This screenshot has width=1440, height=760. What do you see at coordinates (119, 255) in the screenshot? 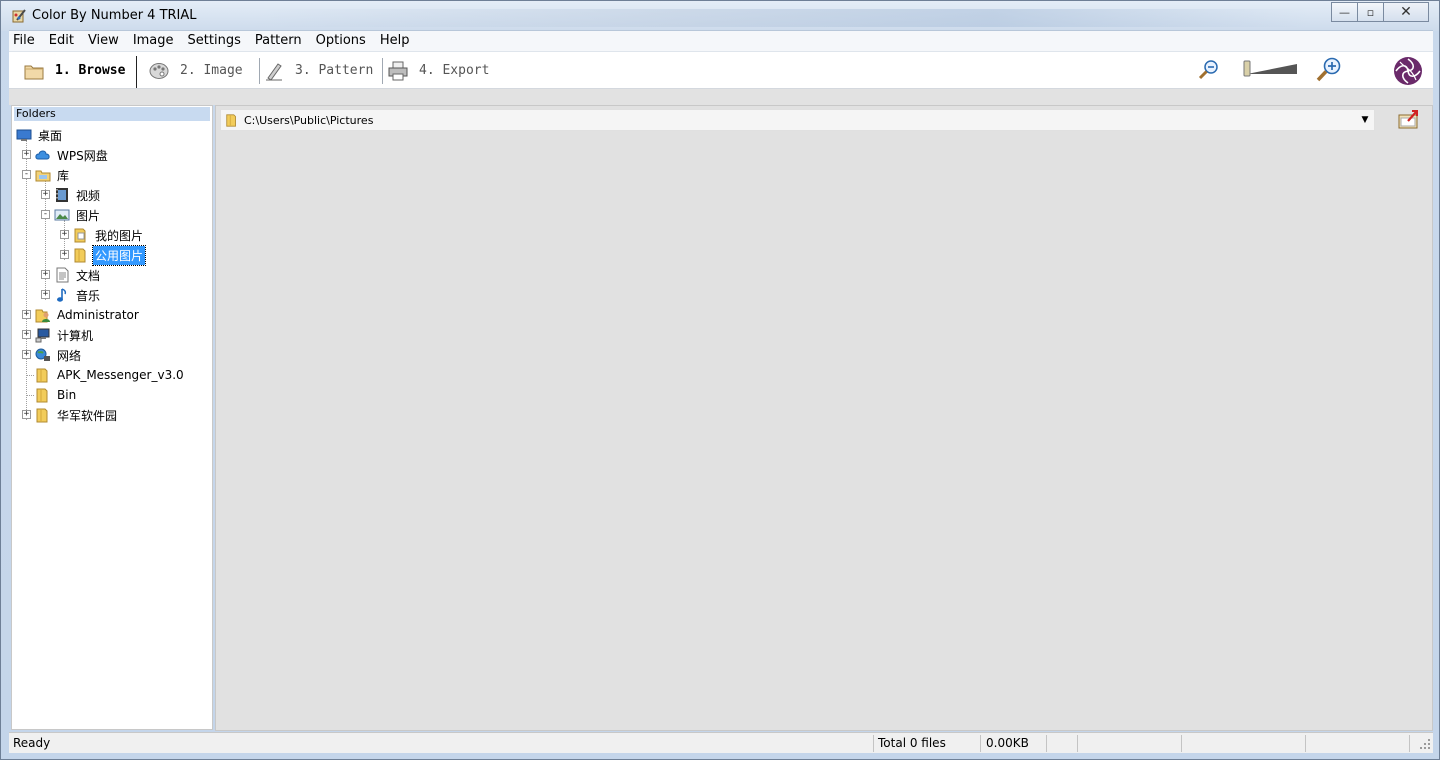
I see `tree-item-label: 公用图片` at bounding box center [119, 255].